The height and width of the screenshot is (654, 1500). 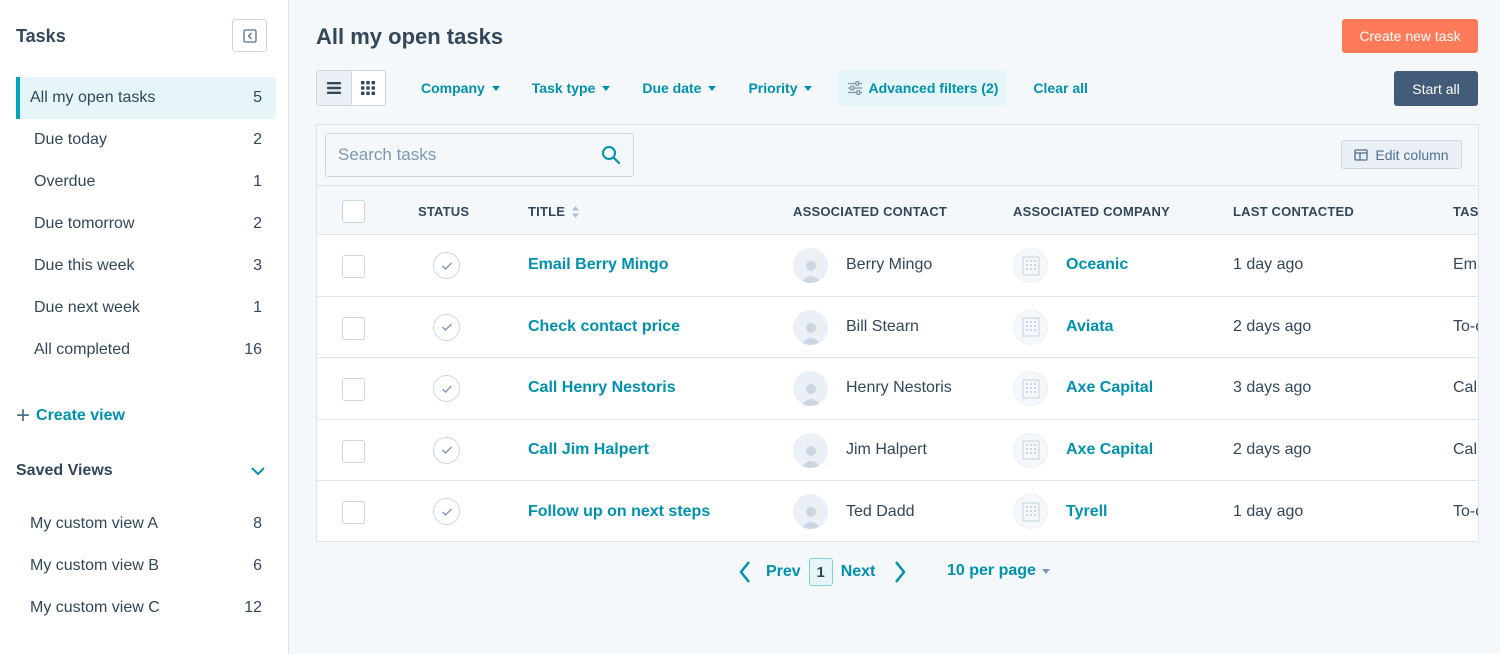 What do you see at coordinates (1060, 88) in the screenshot?
I see `clear-all-filters-link: Clear all` at bounding box center [1060, 88].